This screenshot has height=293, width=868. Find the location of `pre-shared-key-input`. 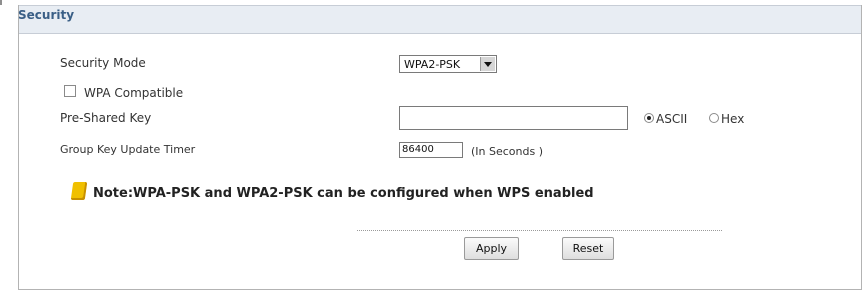

pre-shared-key-input is located at coordinates (513, 118).